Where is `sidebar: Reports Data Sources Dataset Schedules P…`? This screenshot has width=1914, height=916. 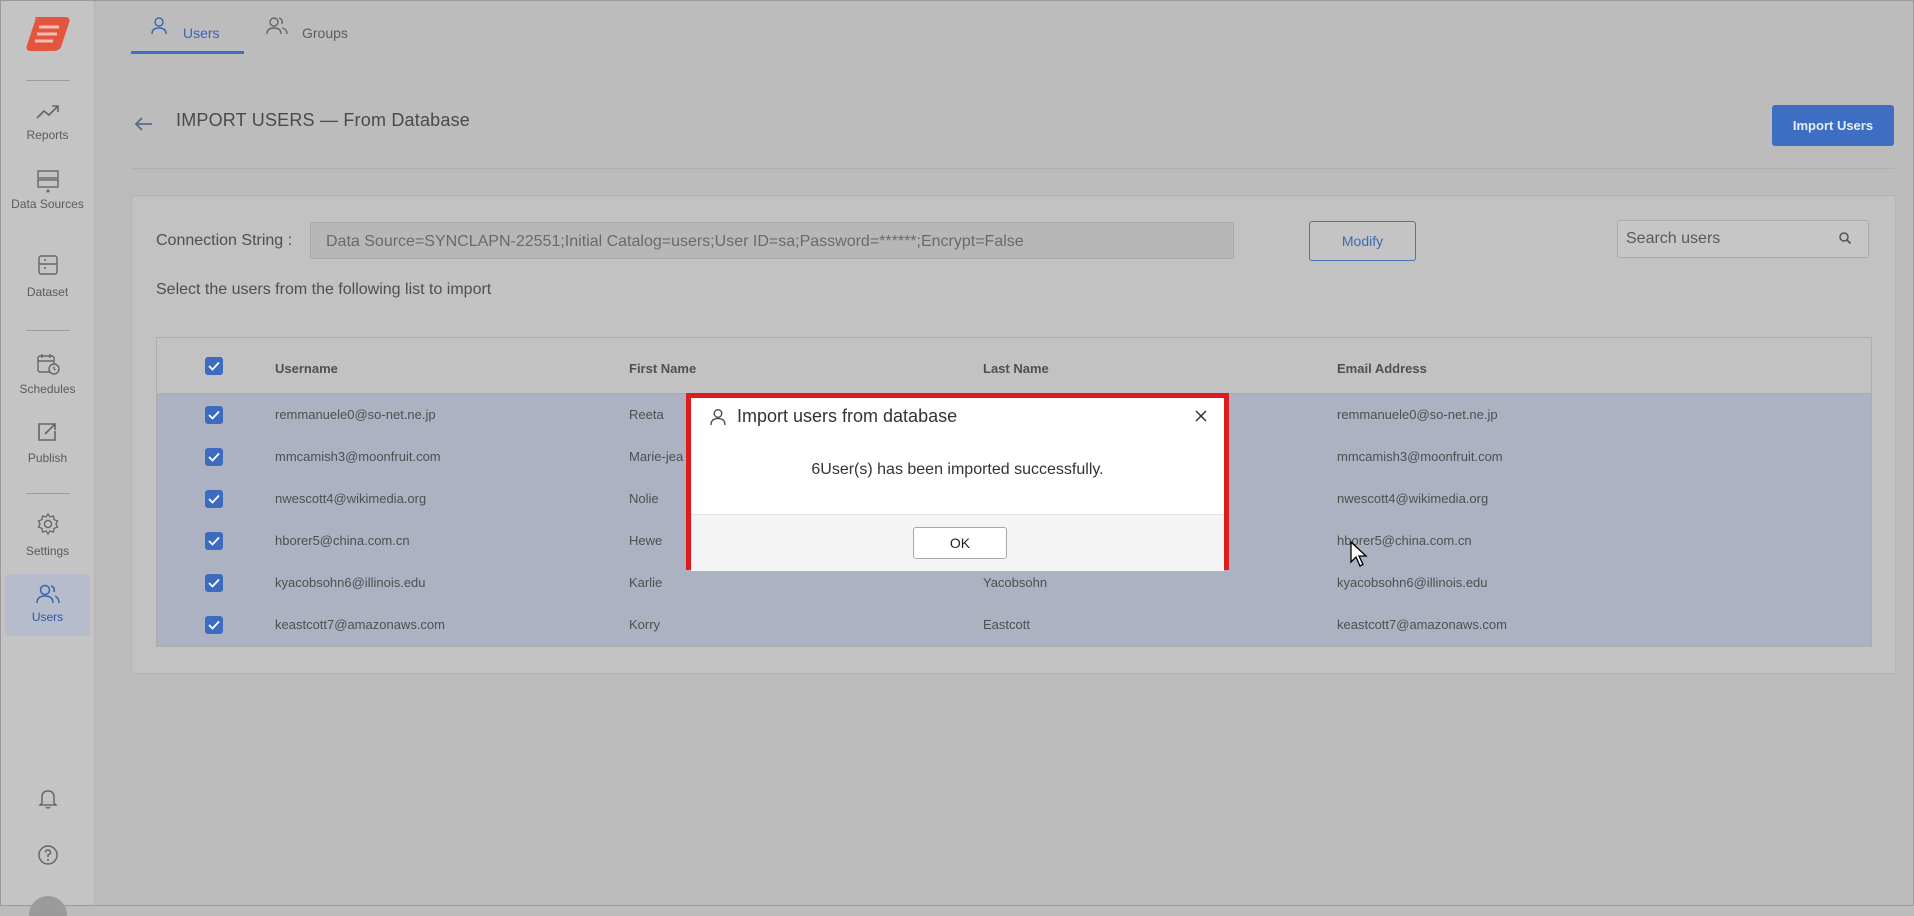
sidebar: Reports Data Sources Dataset Schedules P… is located at coordinates (48, 458).